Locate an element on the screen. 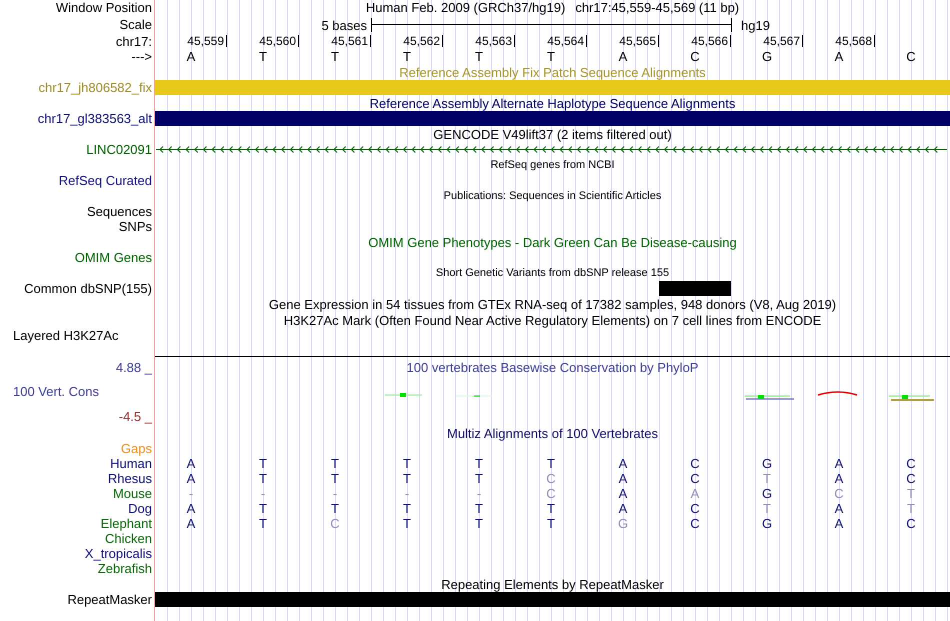 The width and height of the screenshot is (950, 621). track-label: Scale is located at coordinates (135, 24).